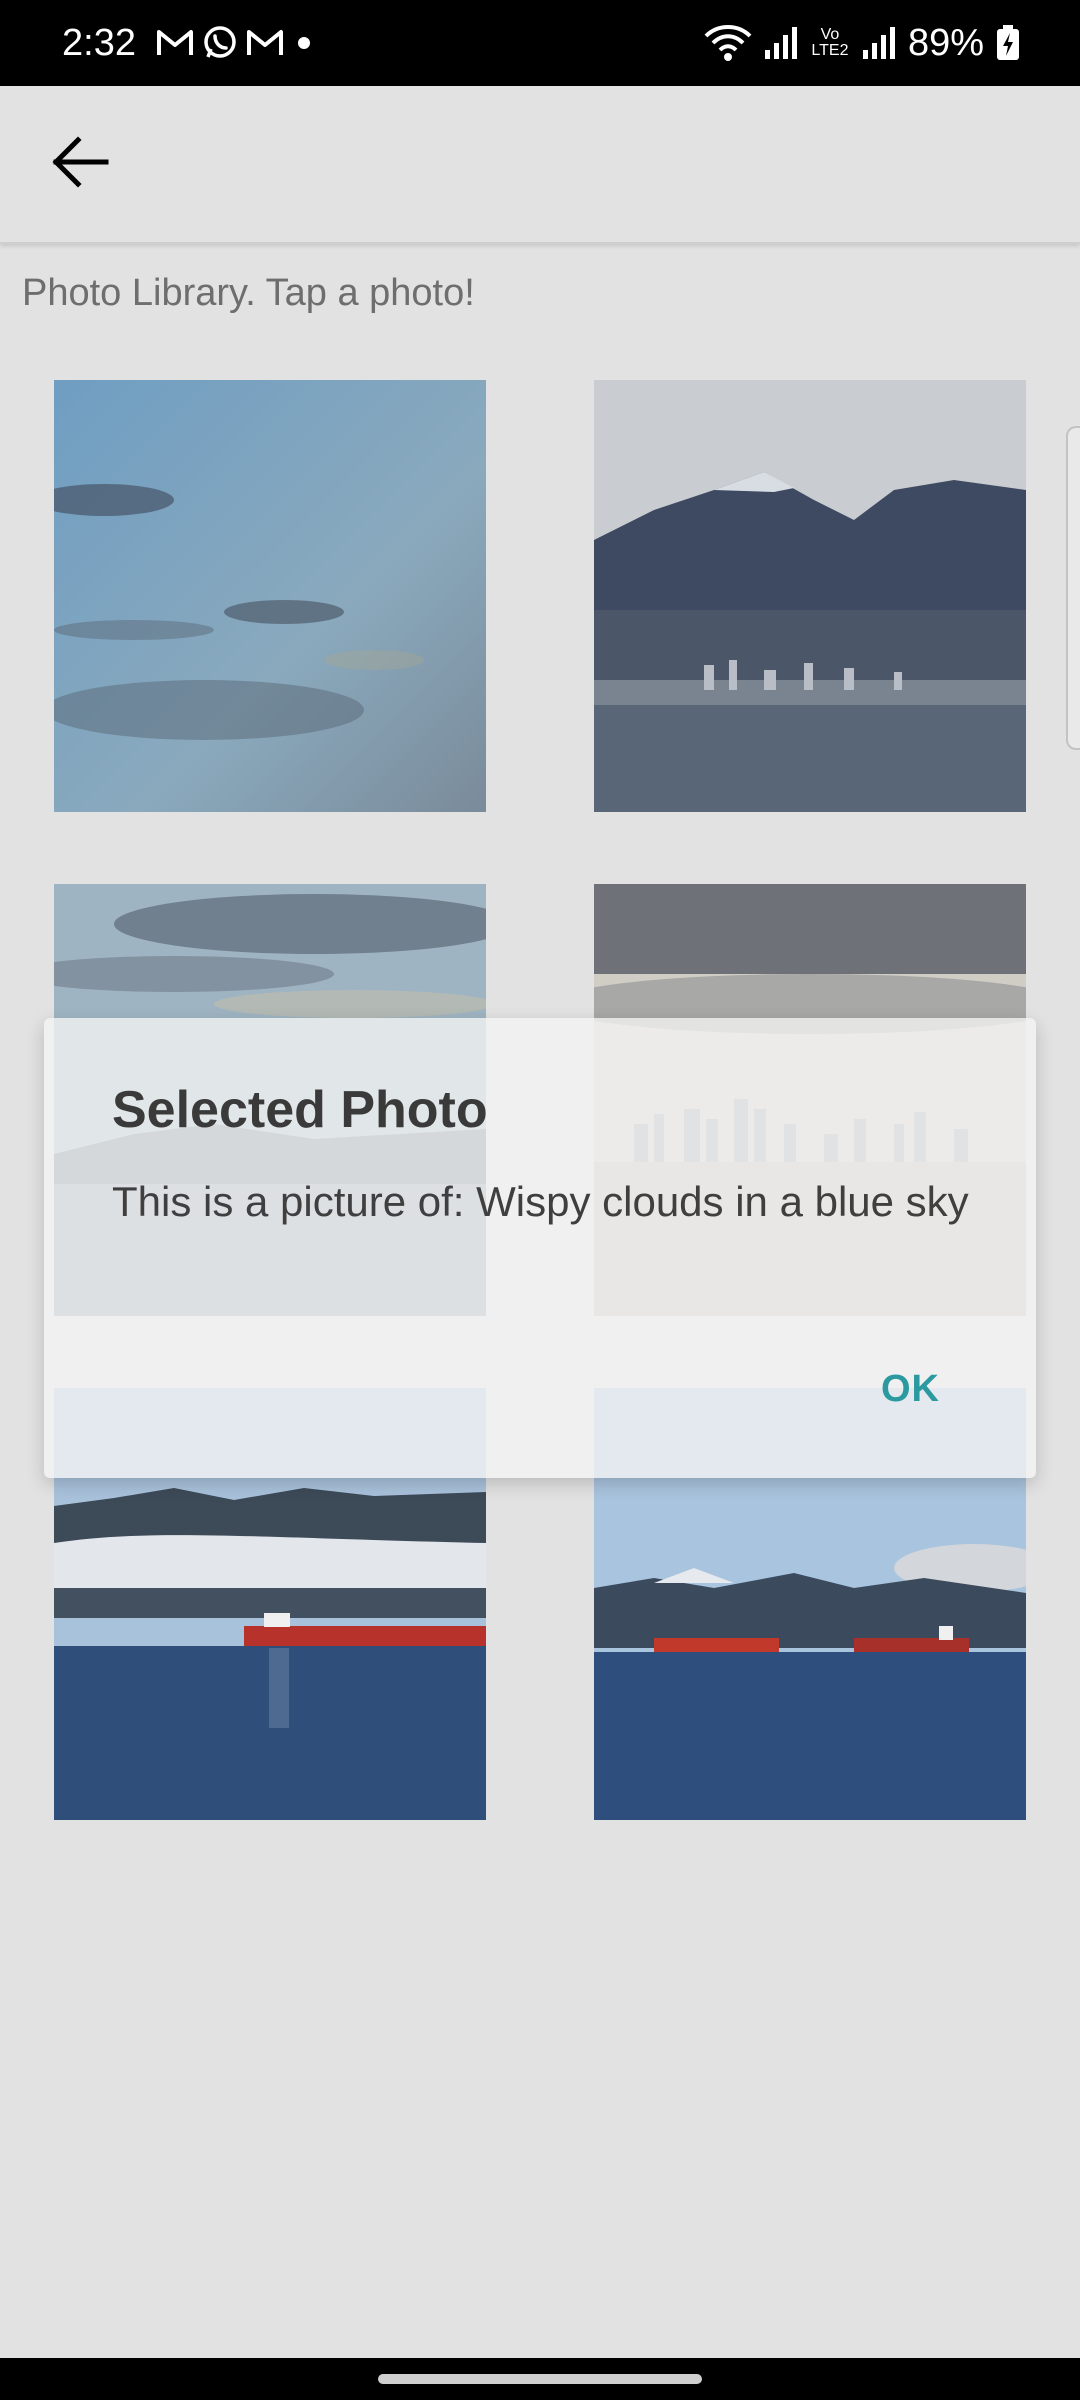  Describe the element at coordinates (1008, 42) in the screenshot. I see `battery-charging-icon` at that location.